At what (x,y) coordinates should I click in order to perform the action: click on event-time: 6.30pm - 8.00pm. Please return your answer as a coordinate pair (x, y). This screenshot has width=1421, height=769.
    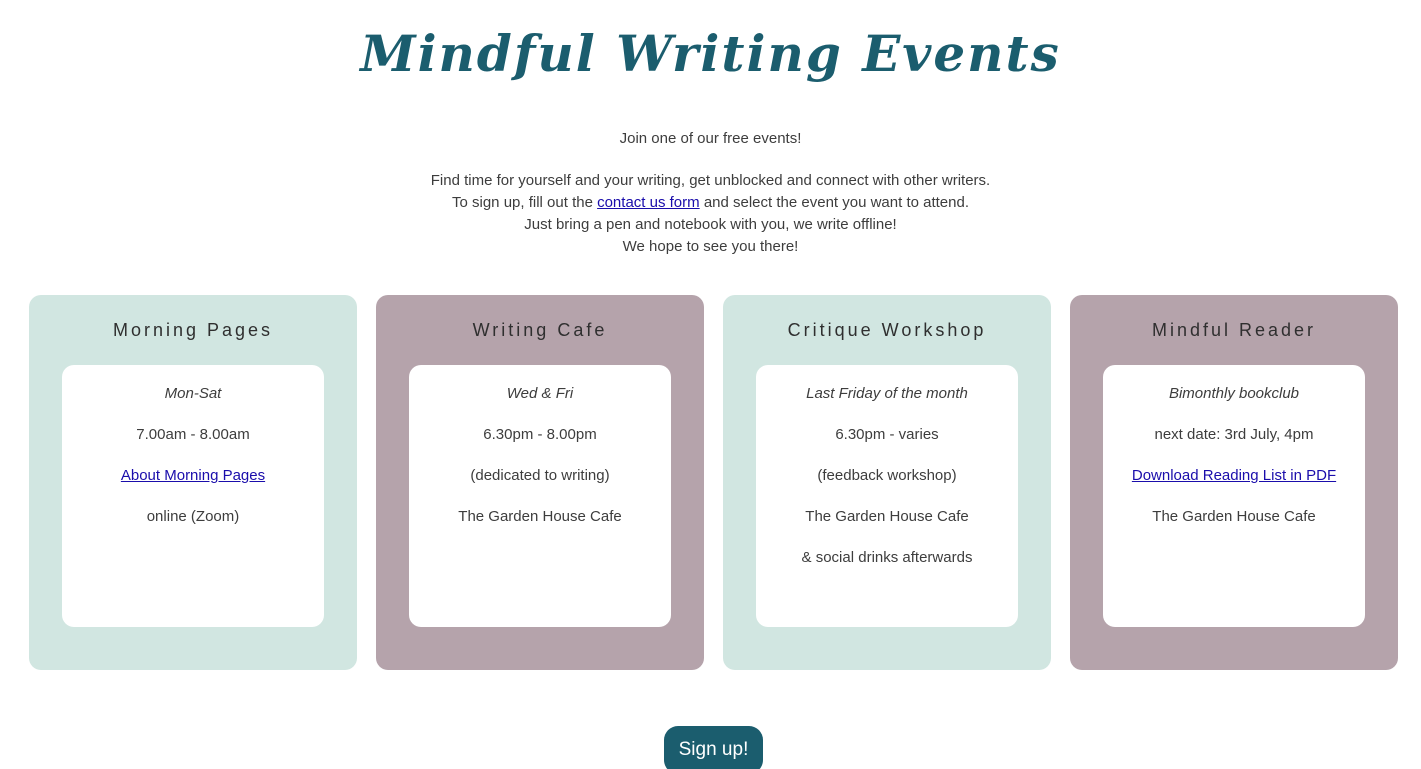
    Looking at the image, I should click on (540, 434).